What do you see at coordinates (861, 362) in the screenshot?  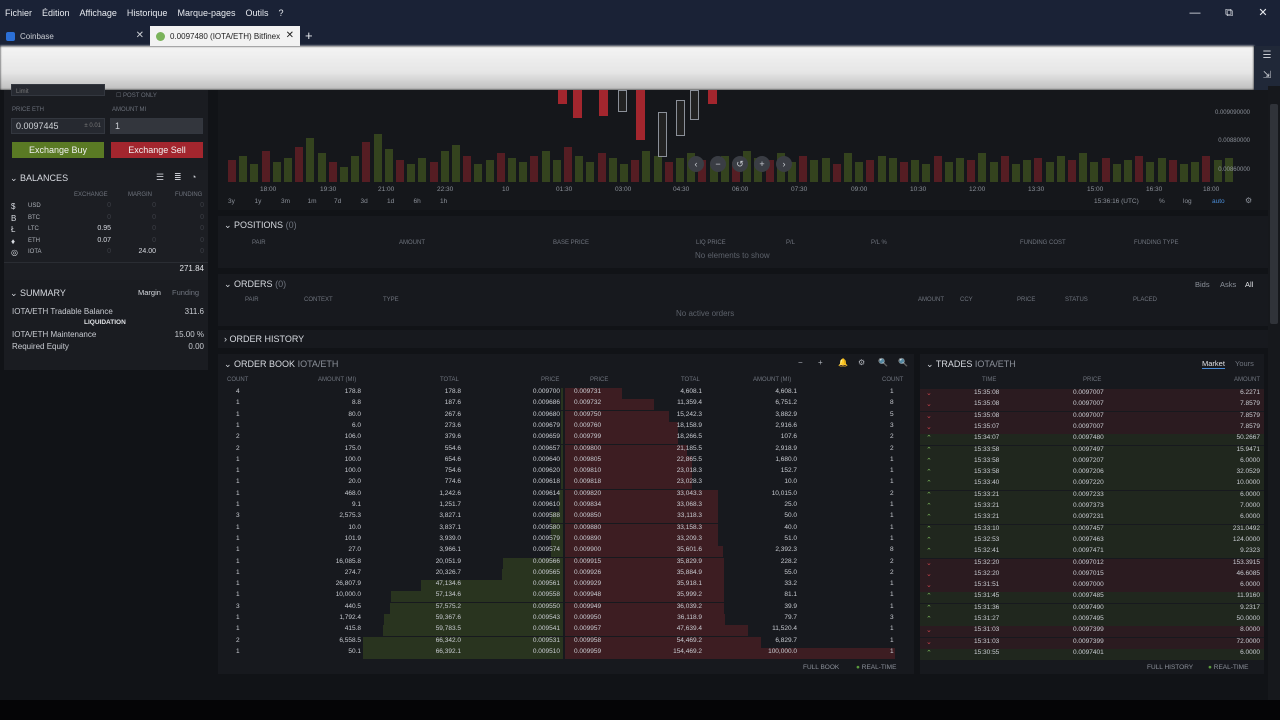 I see `settings-icon: ⚙` at bounding box center [861, 362].